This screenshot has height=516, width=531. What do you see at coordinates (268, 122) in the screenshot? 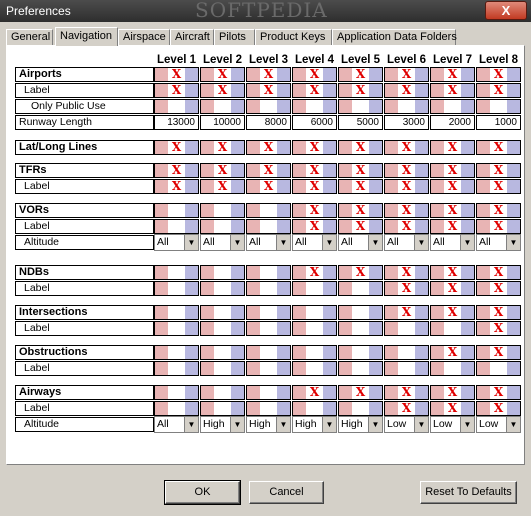
I see `runway-length-value: 8000` at bounding box center [268, 122].